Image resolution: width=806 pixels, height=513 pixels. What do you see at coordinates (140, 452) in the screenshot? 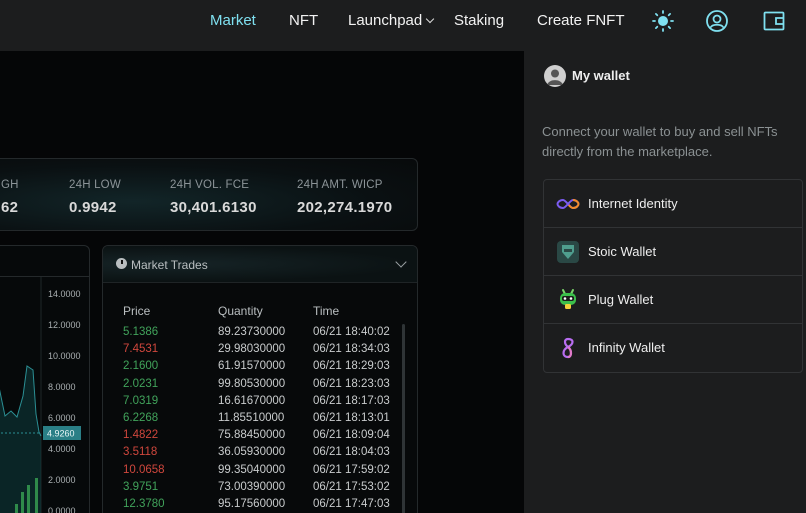
I see `trade-price: 3.5118` at bounding box center [140, 452].